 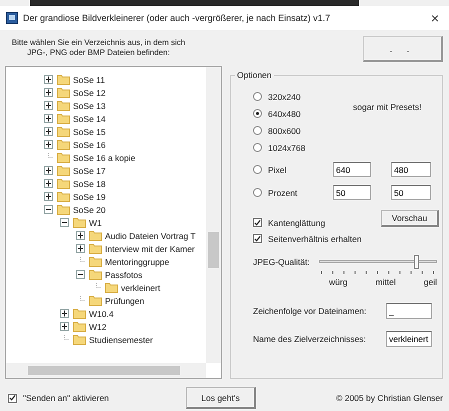 What do you see at coordinates (150, 249) in the screenshot?
I see `tree-item: Interview mit der Kamer` at bounding box center [150, 249].